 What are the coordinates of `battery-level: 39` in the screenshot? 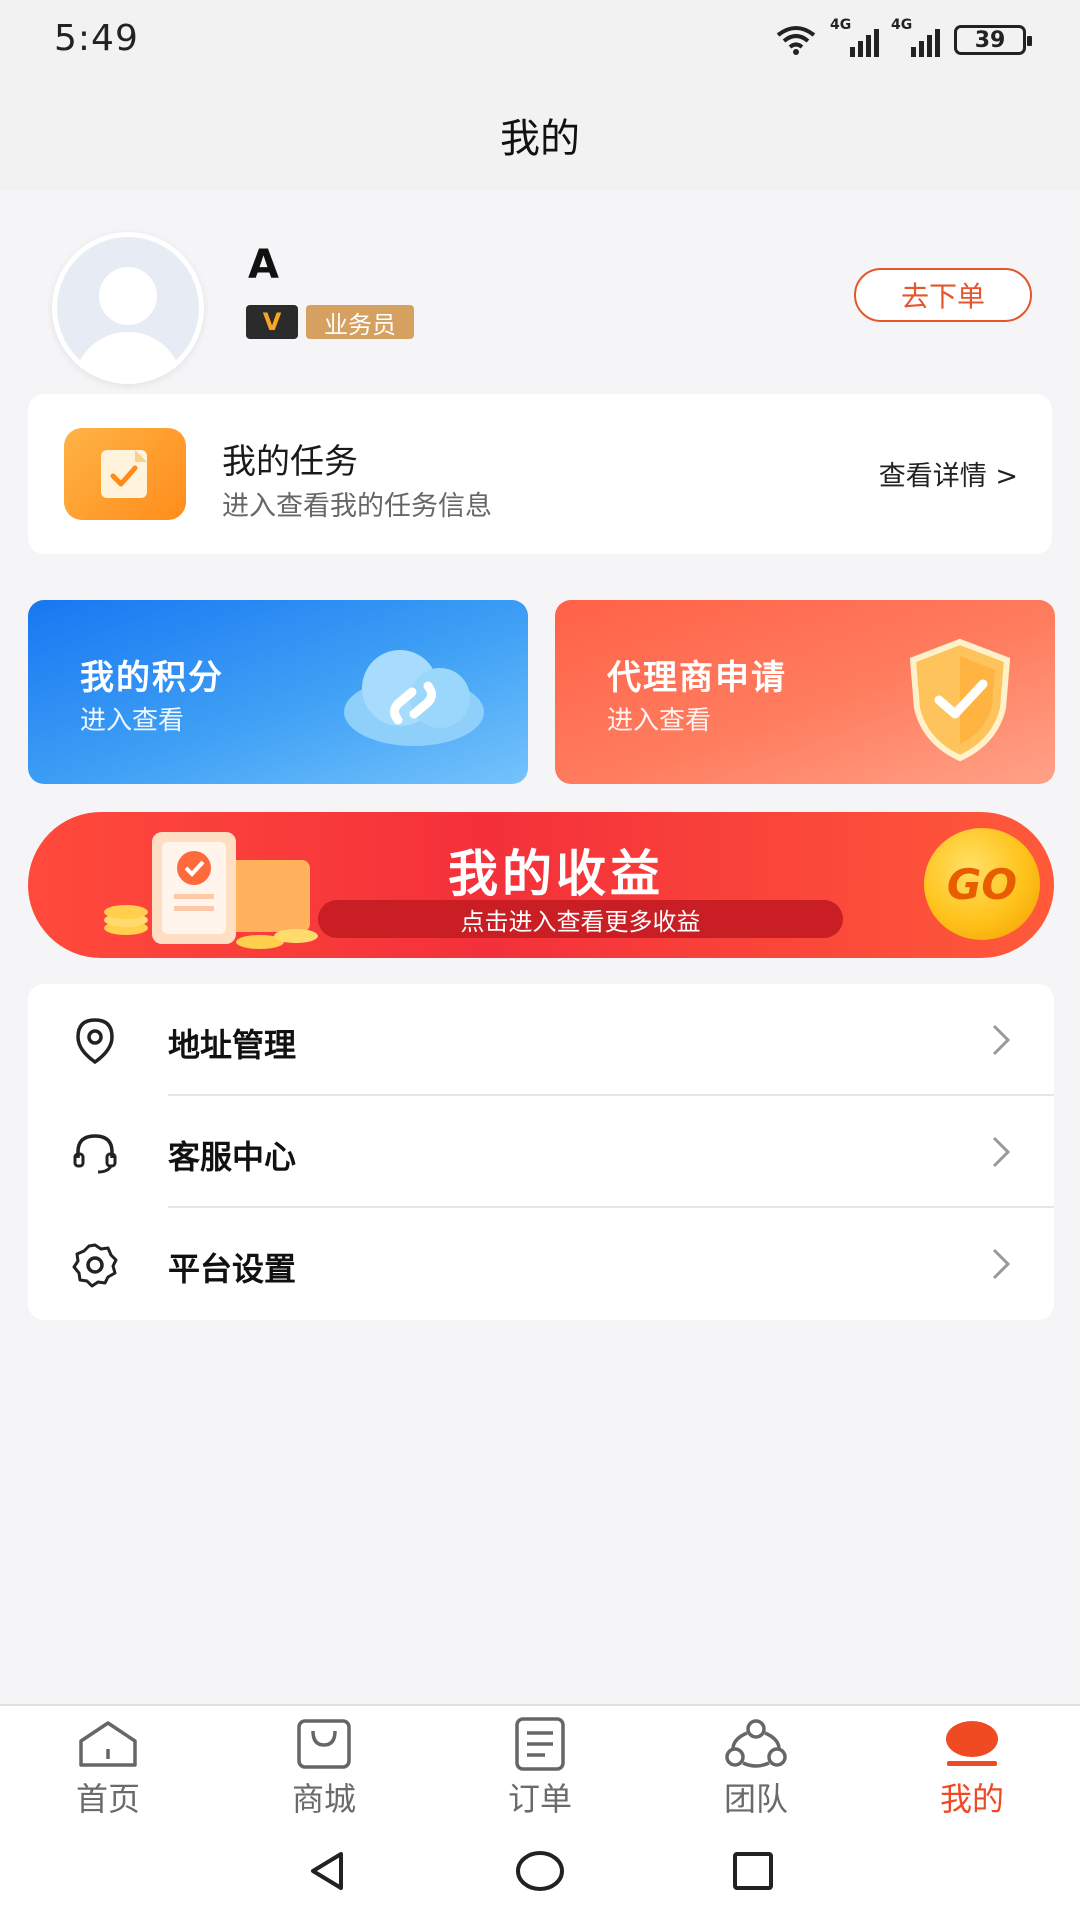 It's located at (990, 40).